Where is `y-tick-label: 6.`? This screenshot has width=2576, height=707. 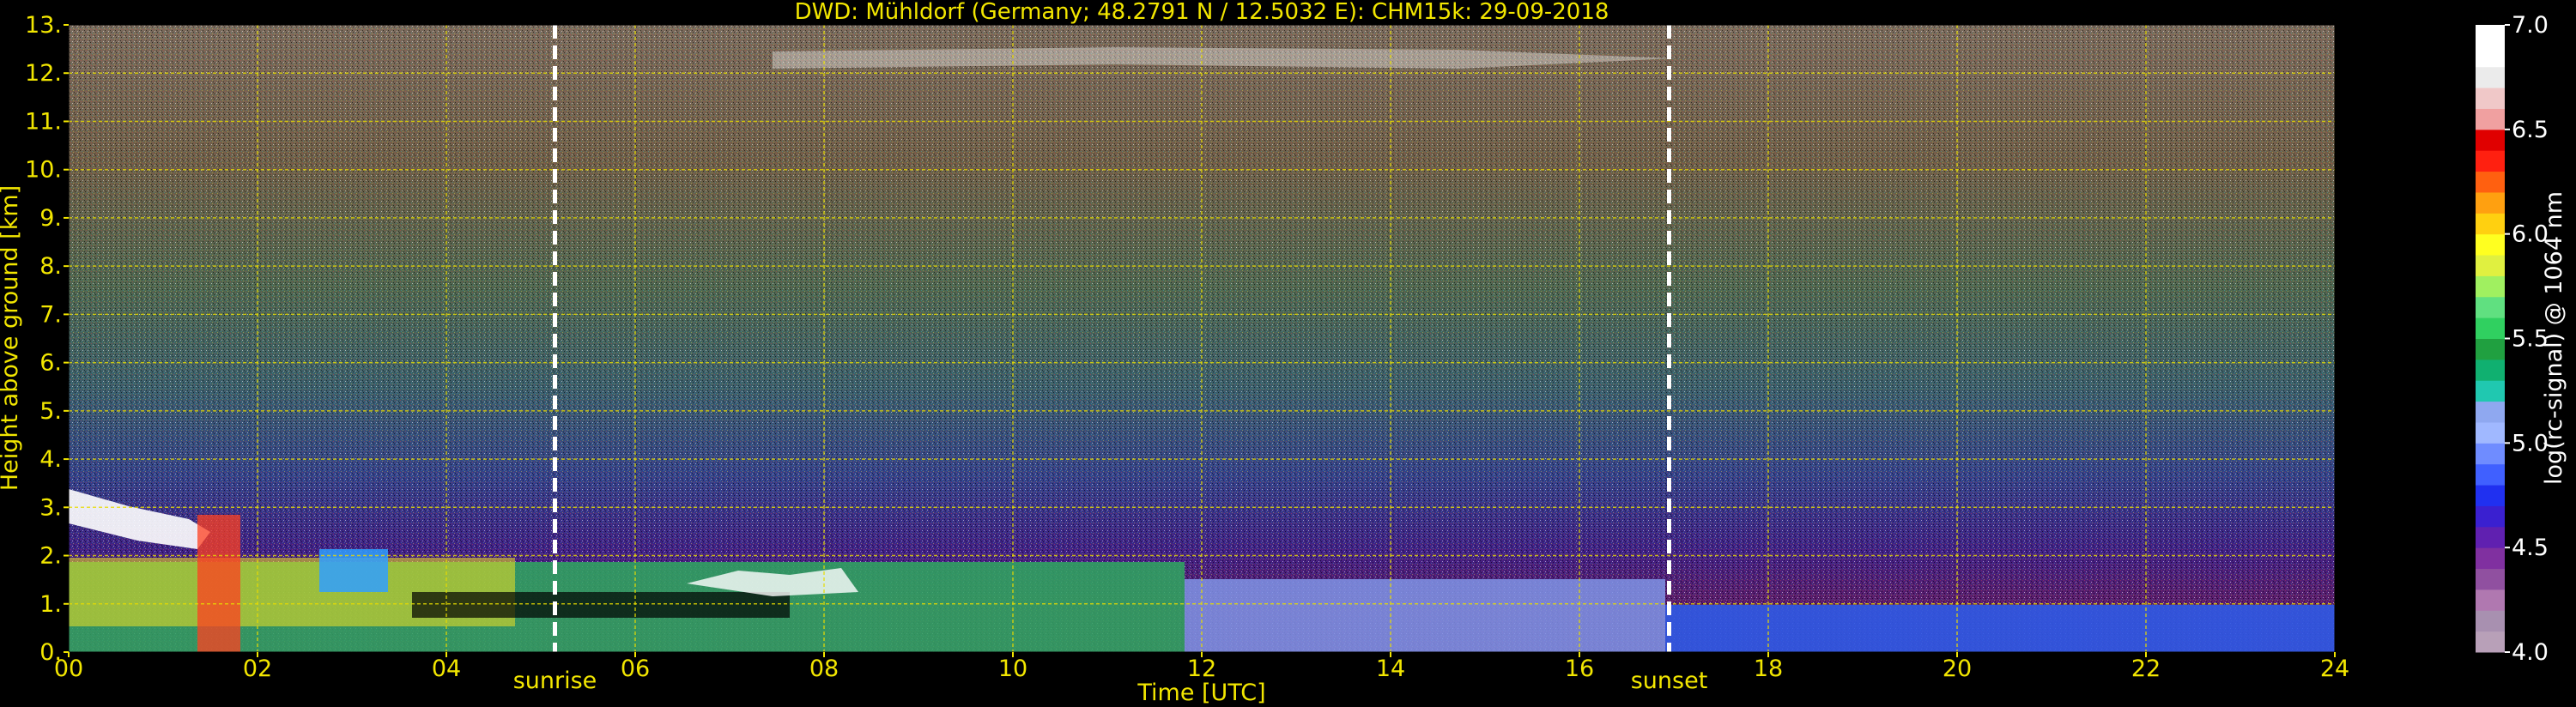 y-tick-label: 6. is located at coordinates (50, 363).